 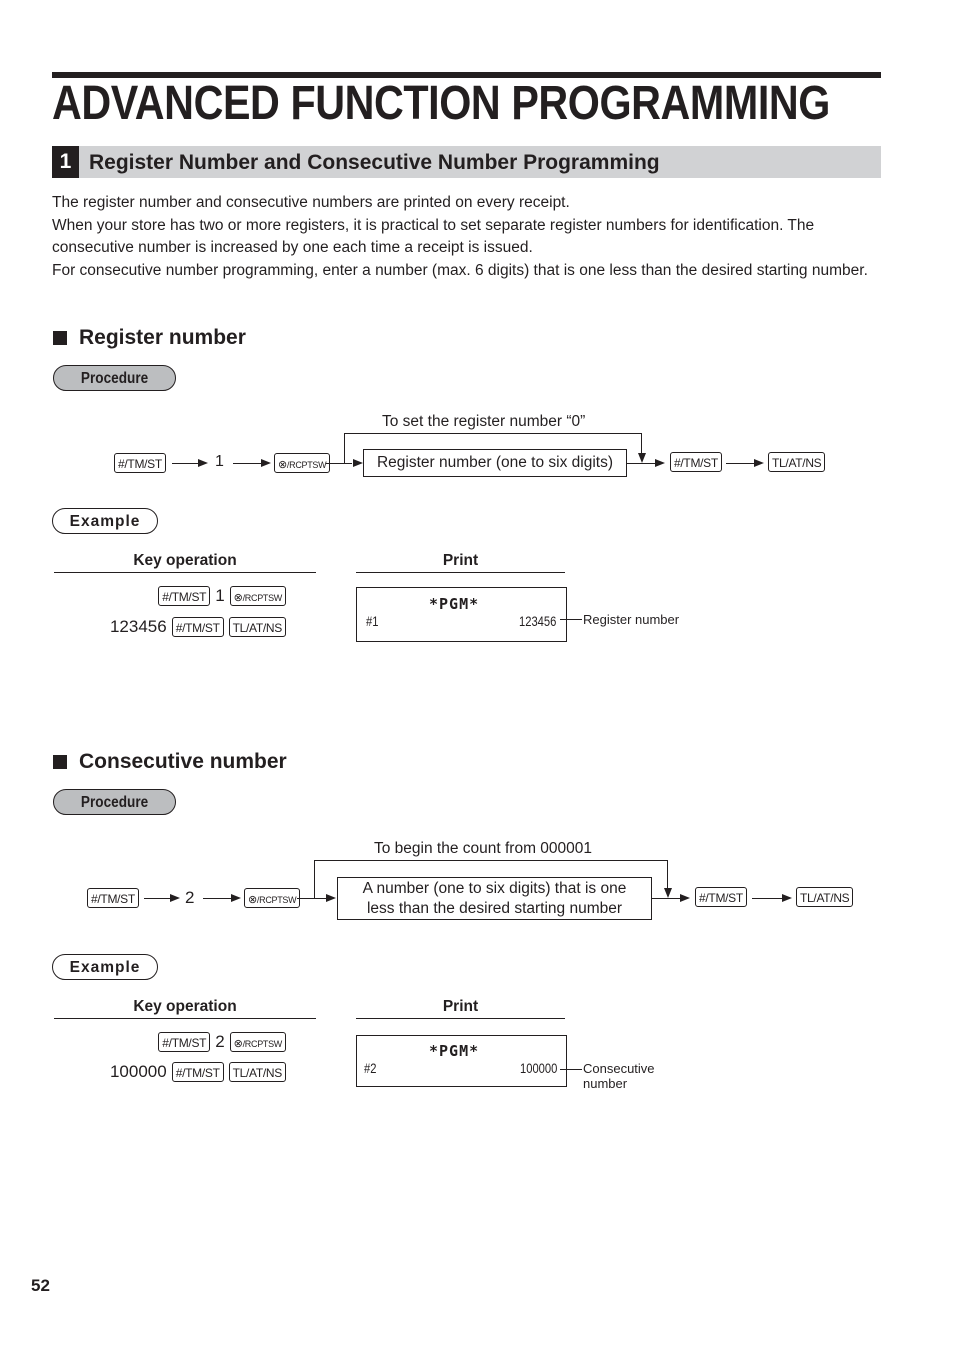 What do you see at coordinates (538, 621) in the screenshot?
I see `receipt-right: 123456` at bounding box center [538, 621].